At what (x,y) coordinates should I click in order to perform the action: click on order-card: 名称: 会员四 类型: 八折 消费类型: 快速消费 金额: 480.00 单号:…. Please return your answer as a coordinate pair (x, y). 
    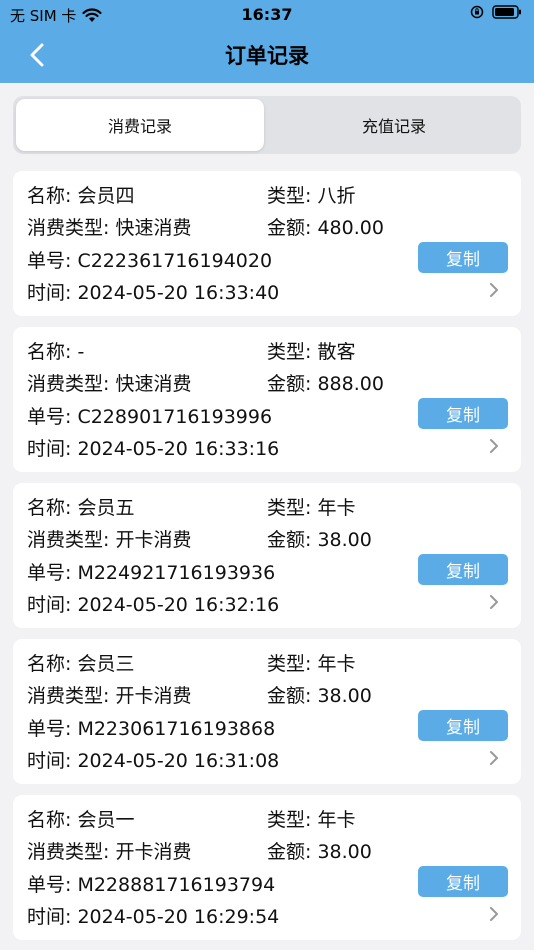
    Looking at the image, I should click on (267, 243).